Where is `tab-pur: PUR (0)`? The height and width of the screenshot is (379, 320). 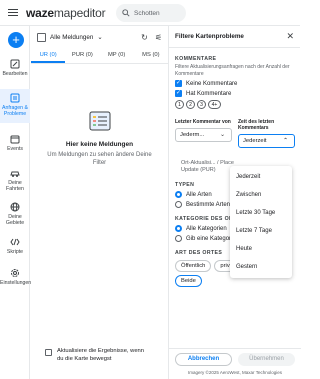 tab-pur: PUR (0) is located at coordinates (82, 55).